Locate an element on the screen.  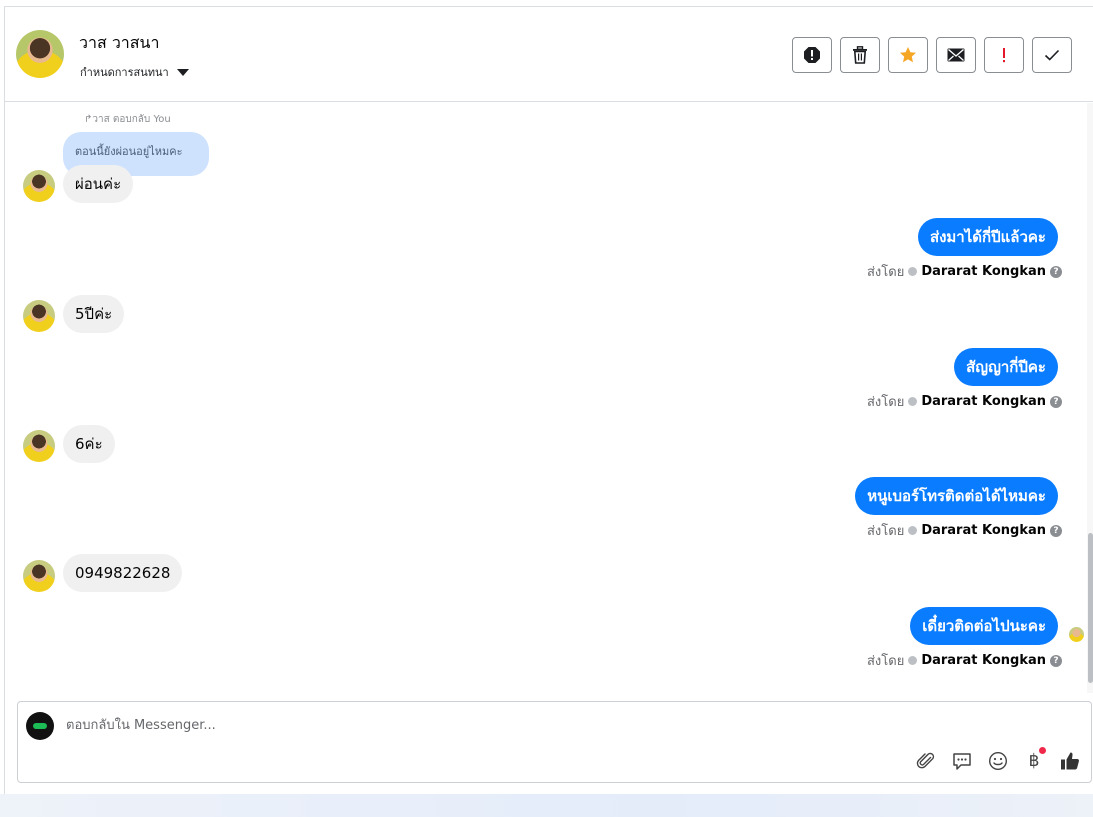
important-icon is located at coordinates (1004, 55).